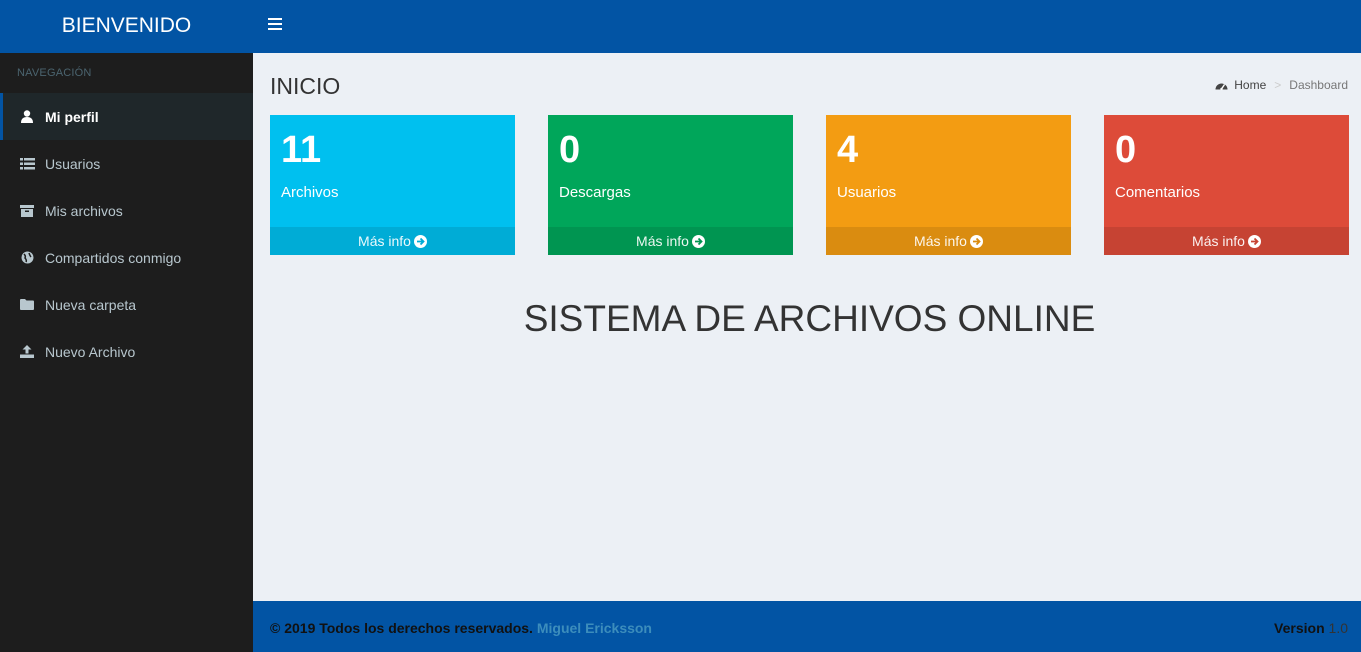 Image resolution: width=1361 pixels, height=652 pixels. Describe the element at coordinates (848, 150) in the screenshot. I see `stat-value: 4` at that location.